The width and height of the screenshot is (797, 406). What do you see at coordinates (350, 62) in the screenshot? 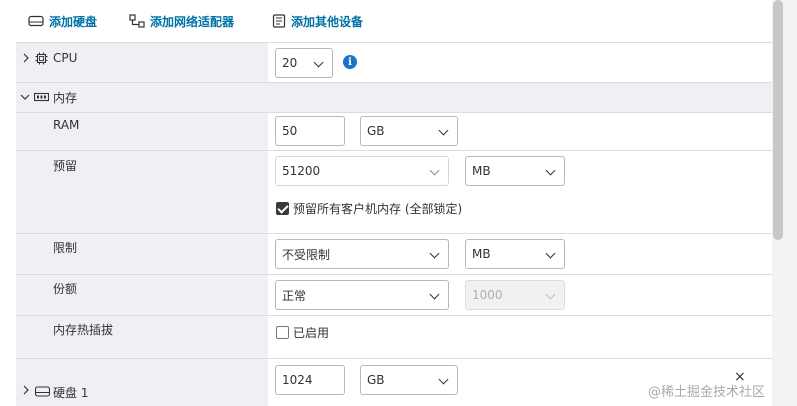
I see `info-icon: i` at bounding box center [350, 62].